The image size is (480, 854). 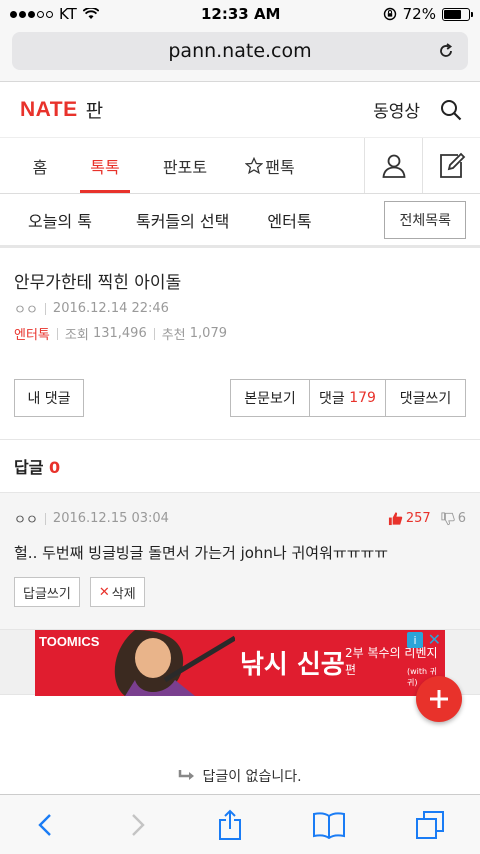 What do you see at coordinates (208, 333) in the screenshot?
I see `recommend-count: 1,079` at bounding box center [208, 333].